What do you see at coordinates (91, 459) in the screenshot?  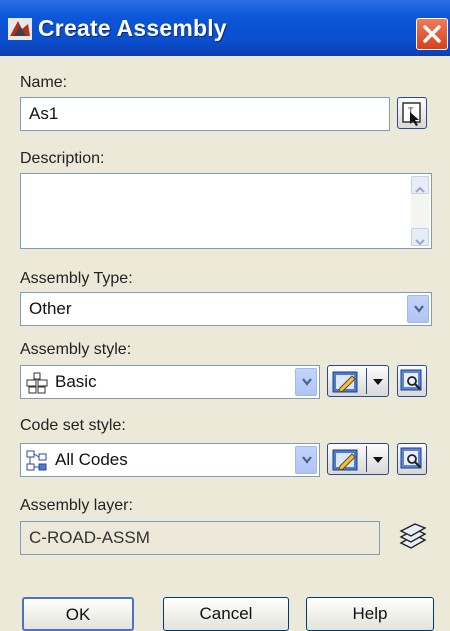 I see `code-set-style-value: All Codes` at bounding box center [91, 459].